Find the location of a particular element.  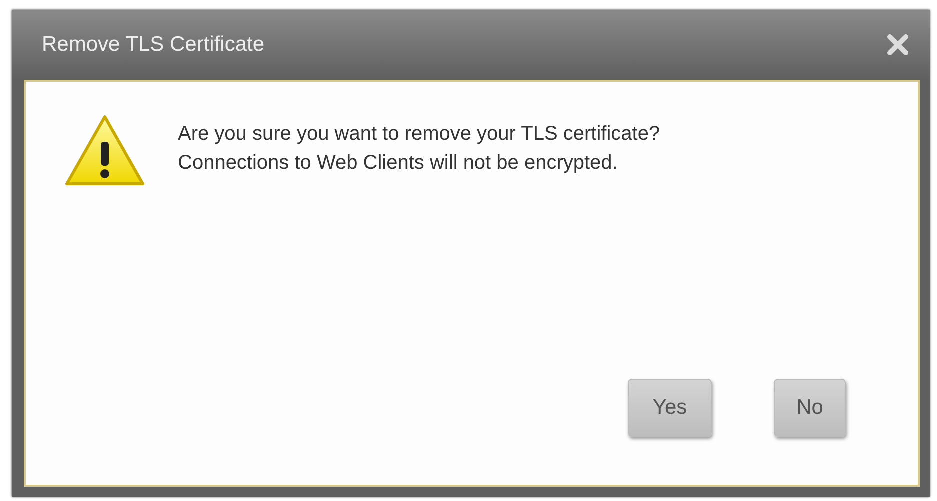

yes-button: Yes is located at coordinates (670, 408).